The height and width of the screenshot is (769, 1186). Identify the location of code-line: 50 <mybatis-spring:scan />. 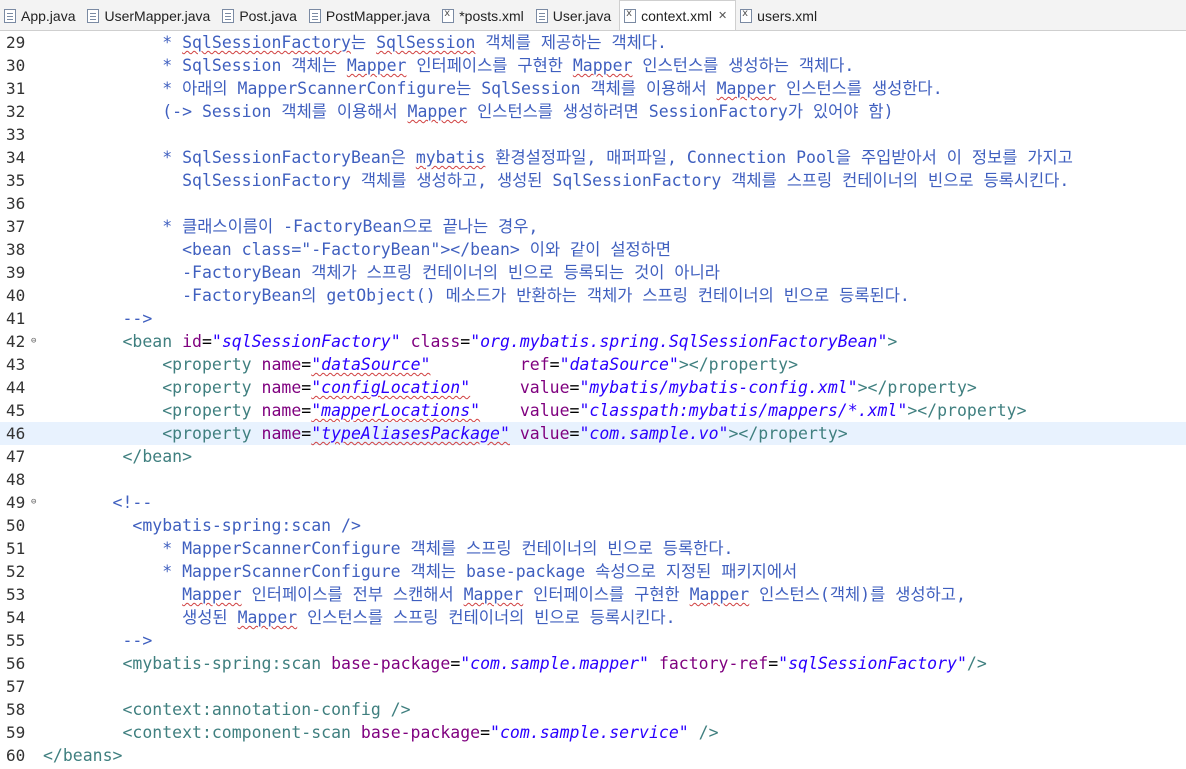
(593, 525).